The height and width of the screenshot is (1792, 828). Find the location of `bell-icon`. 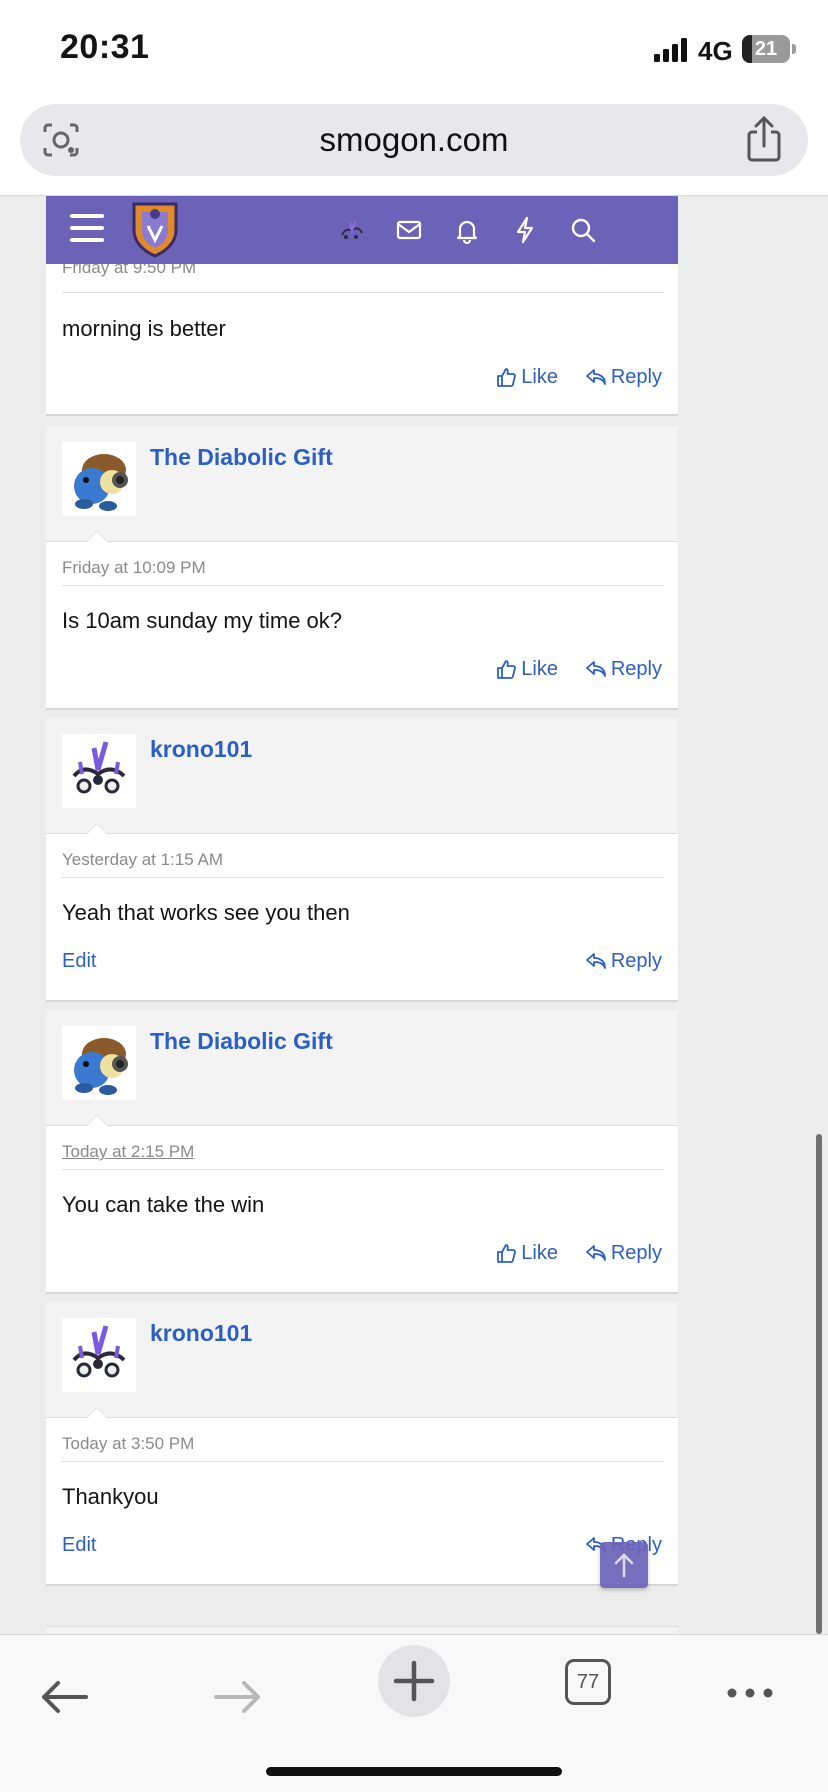

bell-icon is located at coordinates (467, 230).